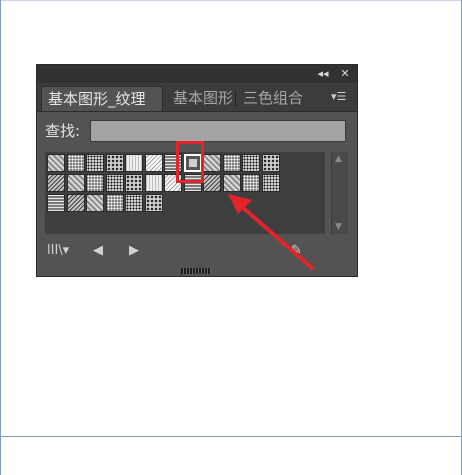  I want to click on arrow-shaft, so click(276, 236).